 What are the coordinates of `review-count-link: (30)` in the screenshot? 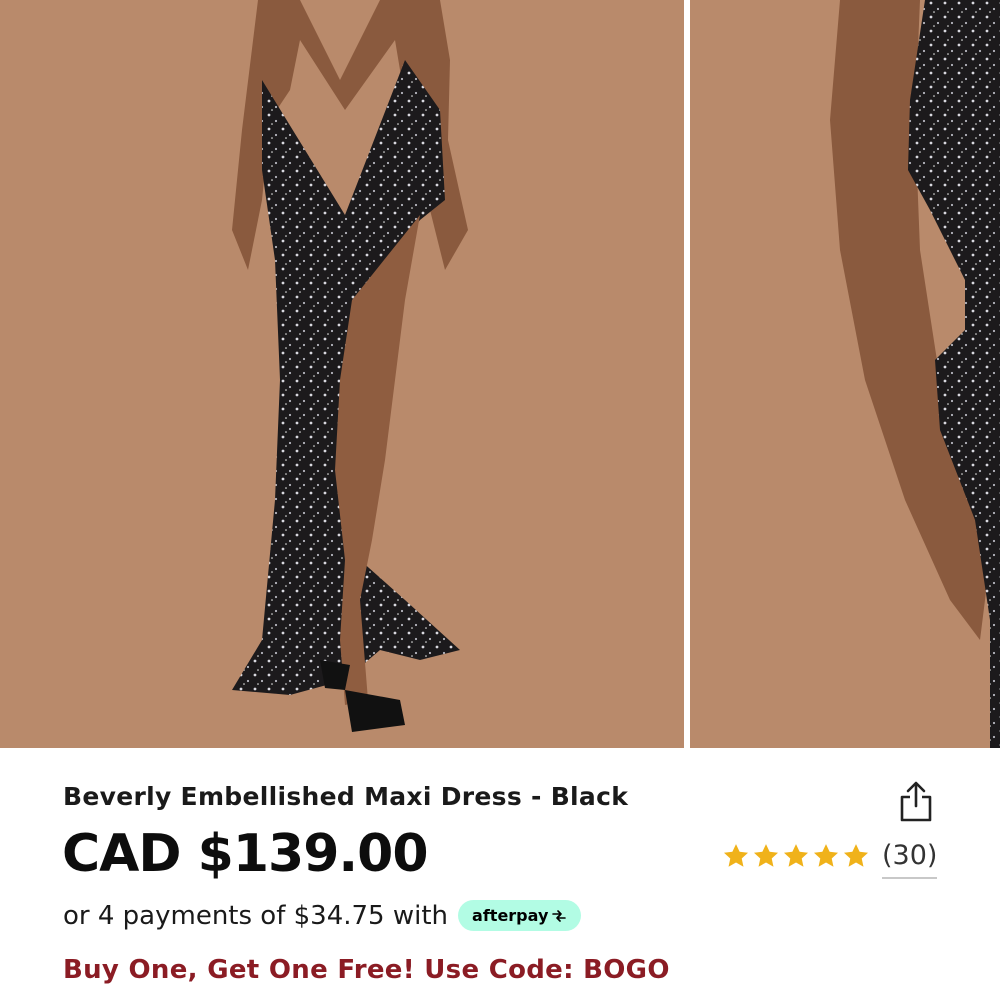 It's located at (910, 859).